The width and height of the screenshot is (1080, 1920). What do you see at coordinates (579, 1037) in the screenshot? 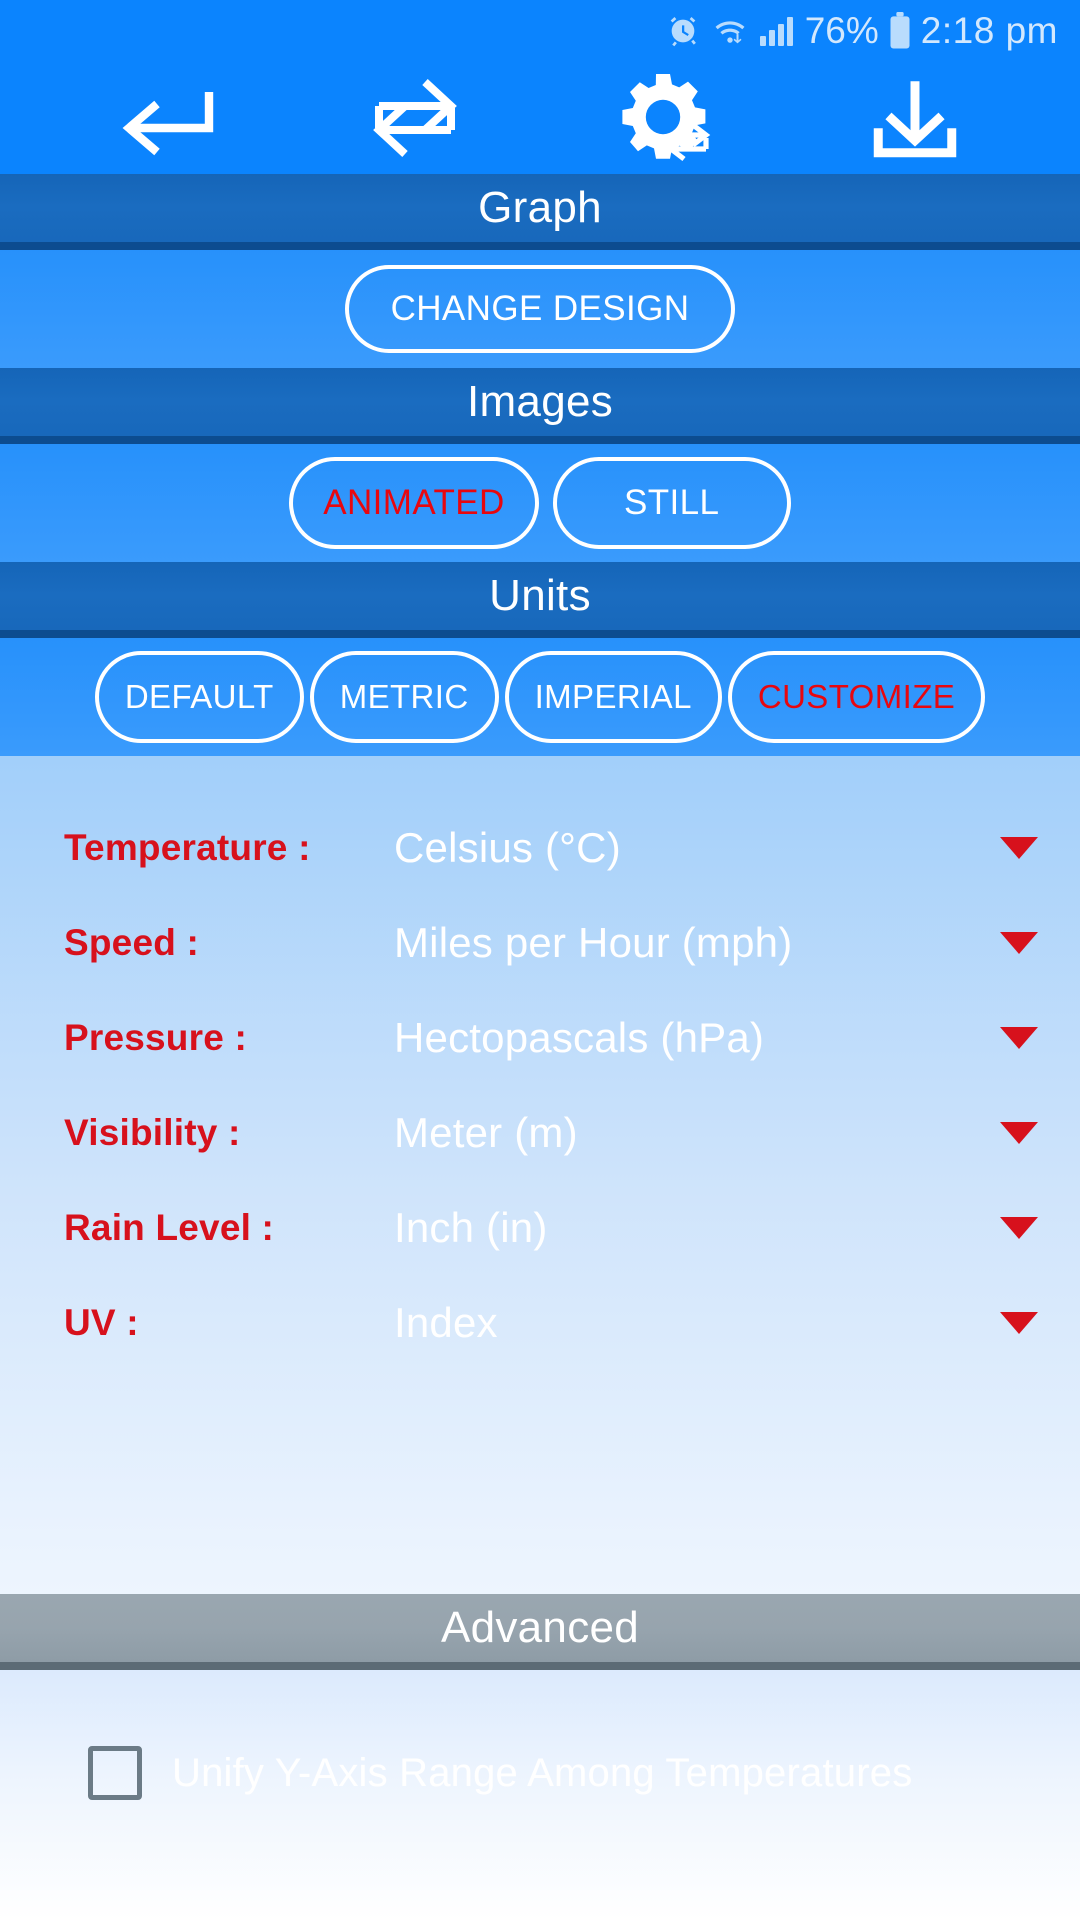
I see `unit-value-pressure: Hectopascals (hPa)` at bounding box center [579, 1037].